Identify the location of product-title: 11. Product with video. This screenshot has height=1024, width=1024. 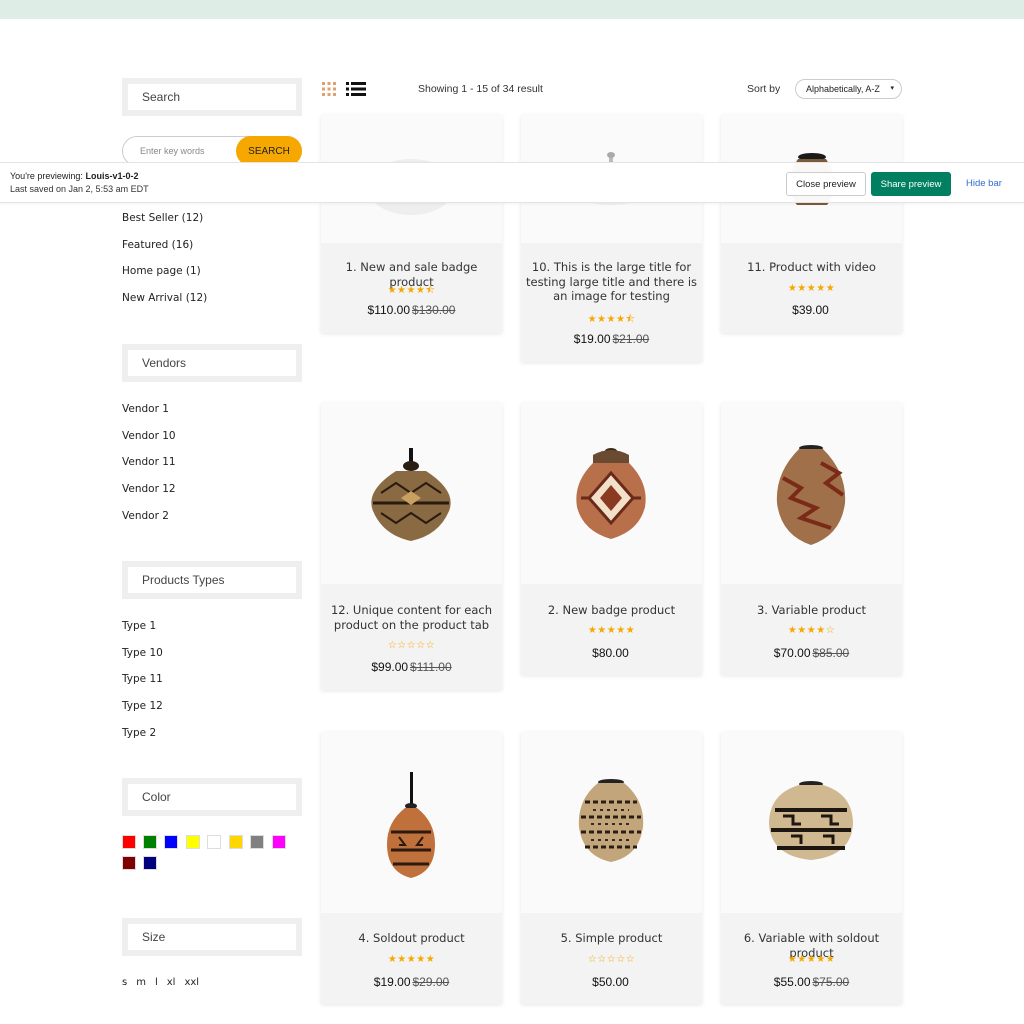
(811, 267).